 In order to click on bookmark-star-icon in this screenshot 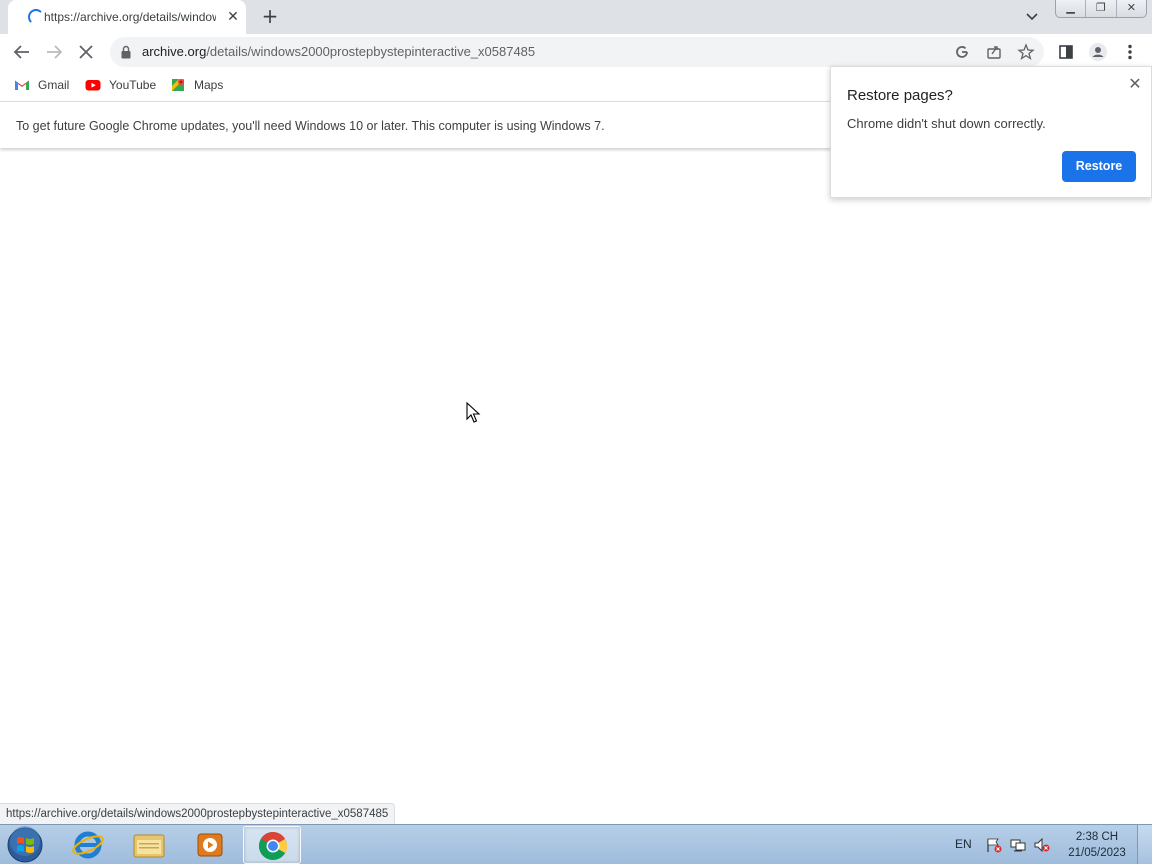, I will do `click(1026, 52)`.